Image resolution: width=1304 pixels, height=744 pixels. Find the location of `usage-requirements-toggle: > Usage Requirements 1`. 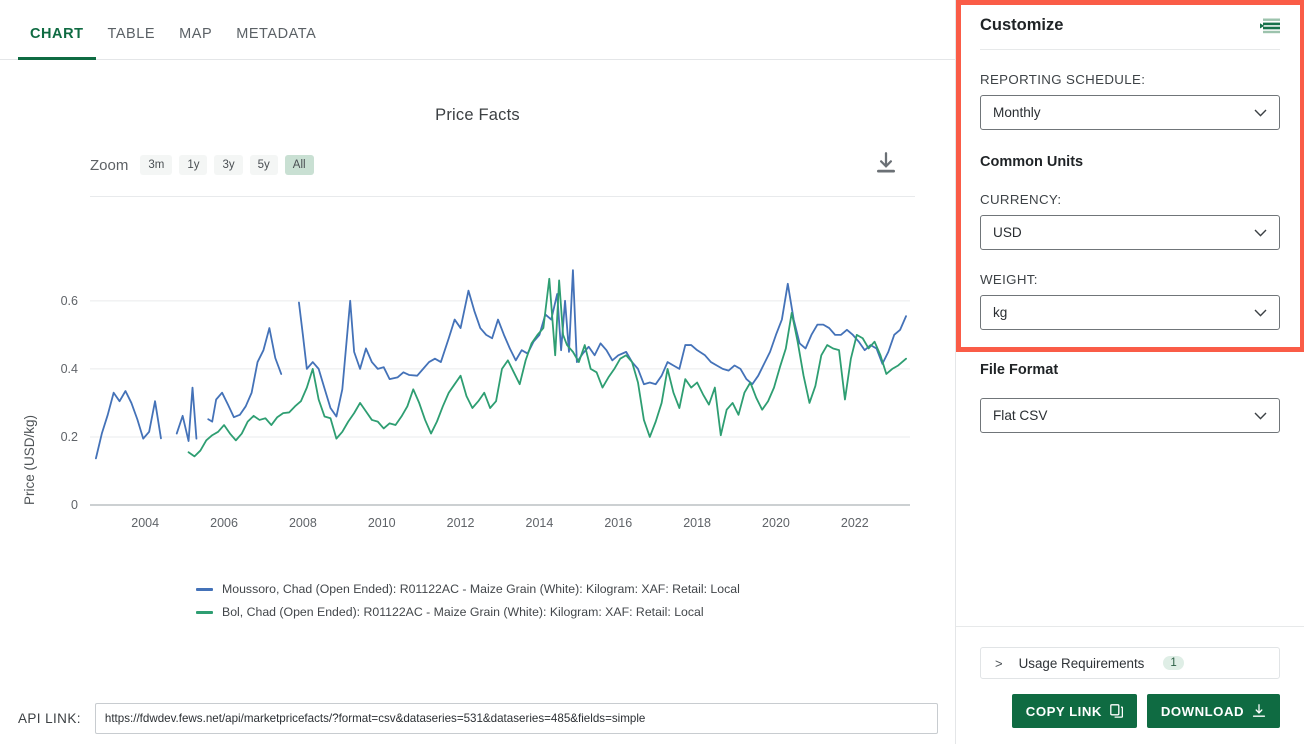

usage-requirements-toggle: > Usage Requirements 1 is located at coordinates (1130, 663).